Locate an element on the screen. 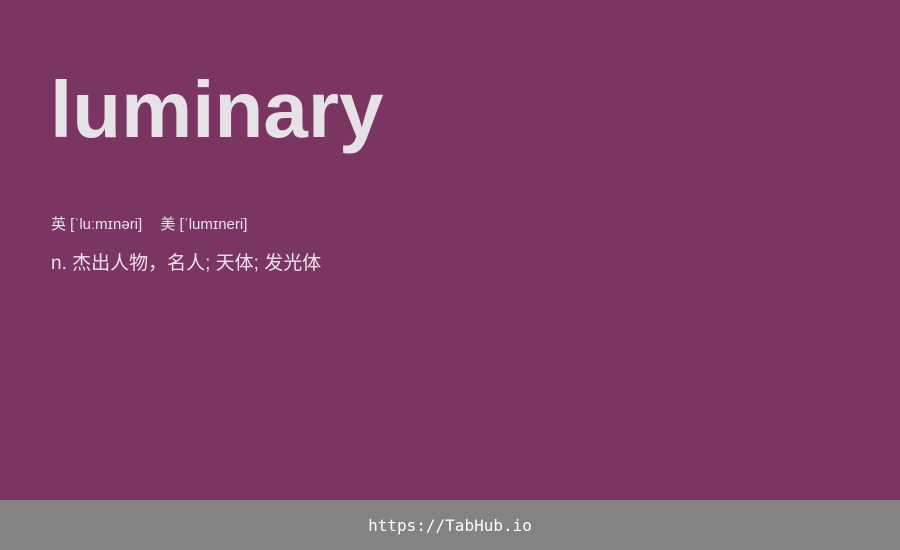  pronunciation-us: 美 [ˈlumɪneri] is located at coordinates (204, 224).